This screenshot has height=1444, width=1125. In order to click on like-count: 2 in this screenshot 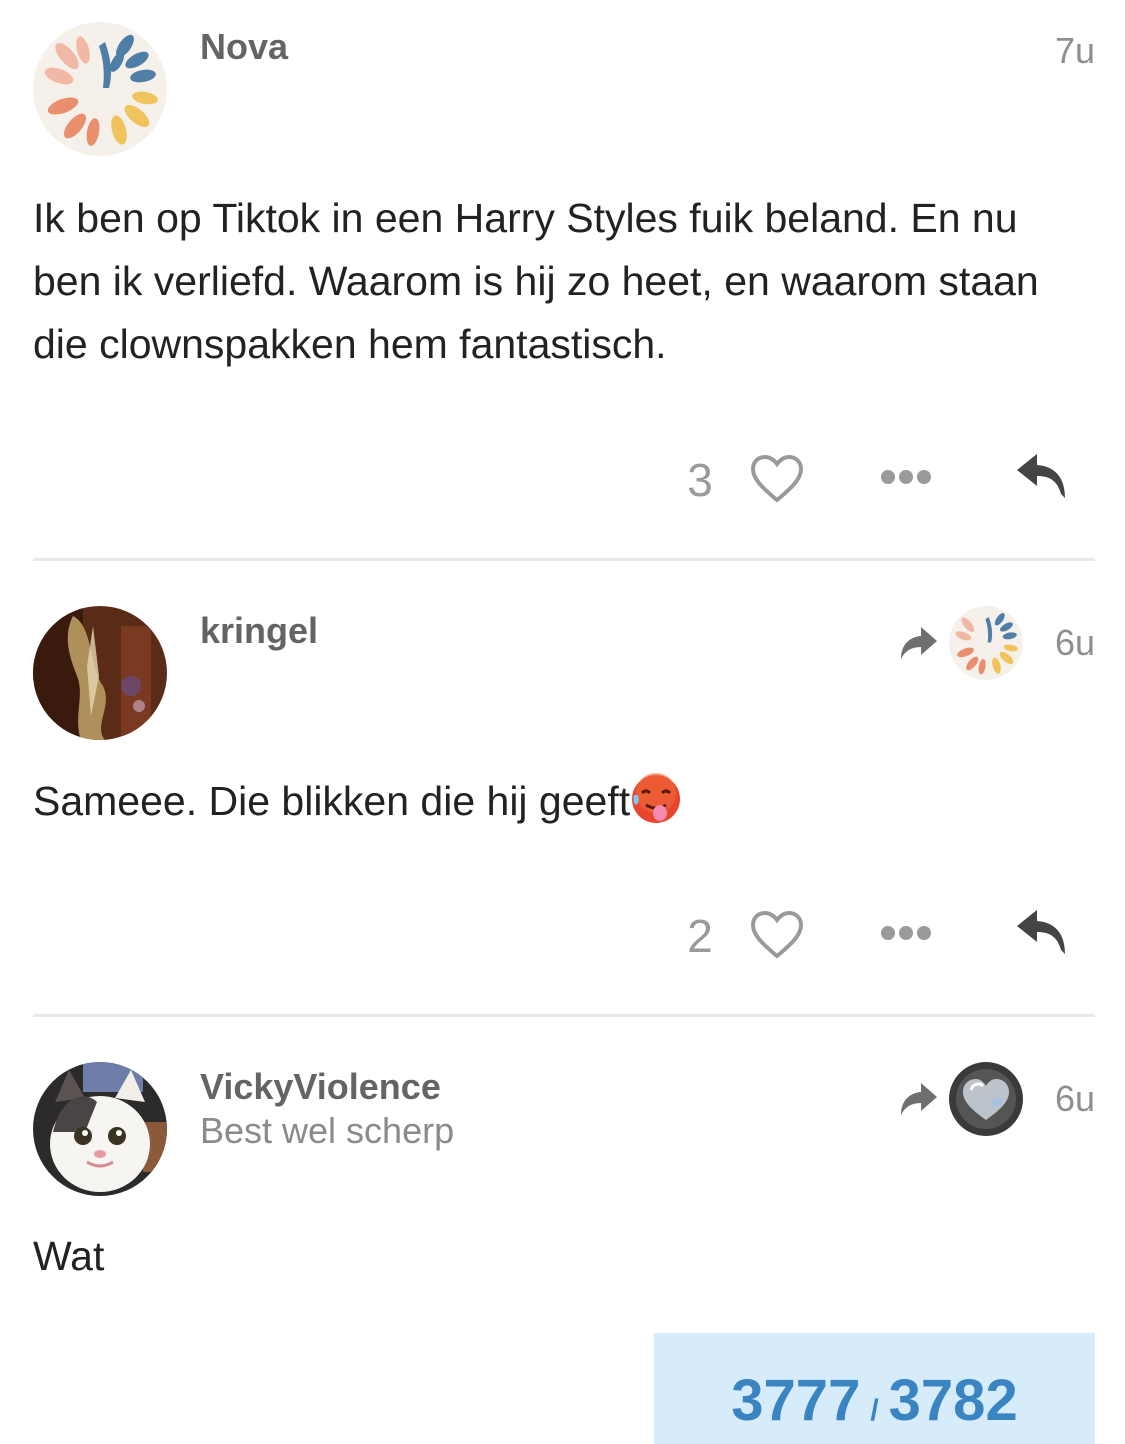, I will do `click(700, 936)`.